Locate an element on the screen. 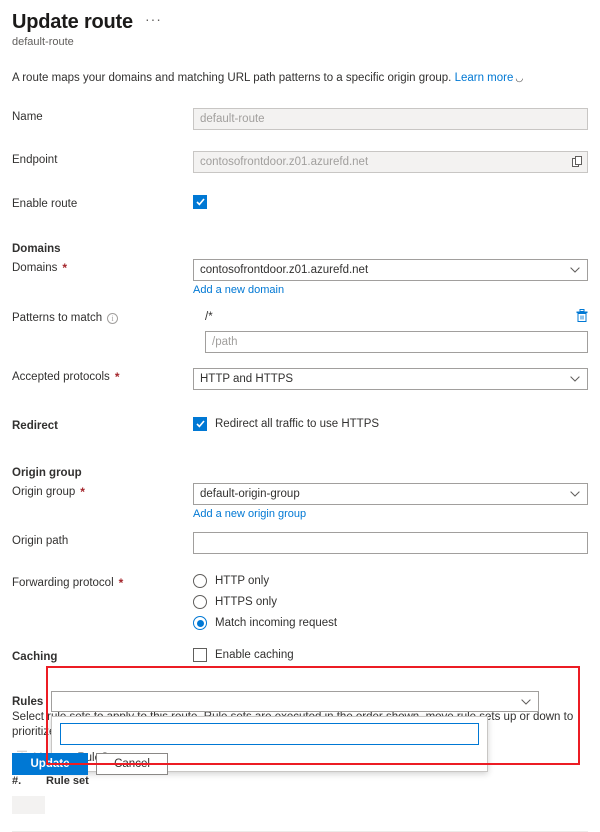 The height and width of the screenshot is (832, 600). patterns-label: Patterns to match i is located at coordinates (102, 316).